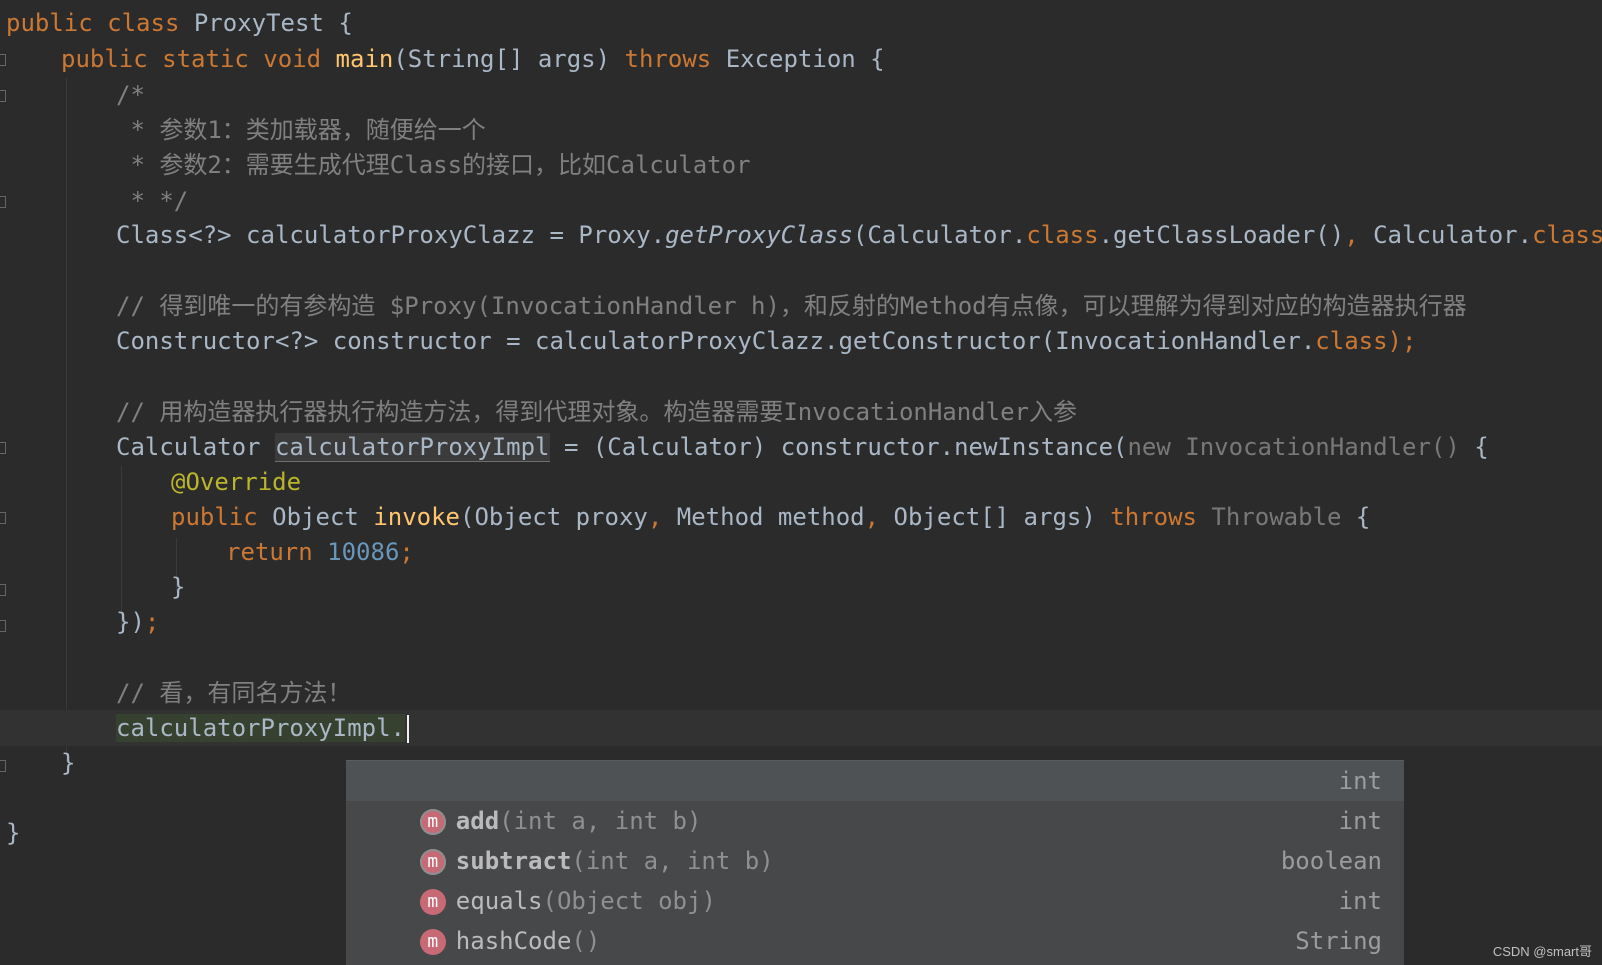  Describe the element at coordinates (875, 878) in the screenshot. I see `completion-item-equals: m equals(Object obj) boolean` at that location.